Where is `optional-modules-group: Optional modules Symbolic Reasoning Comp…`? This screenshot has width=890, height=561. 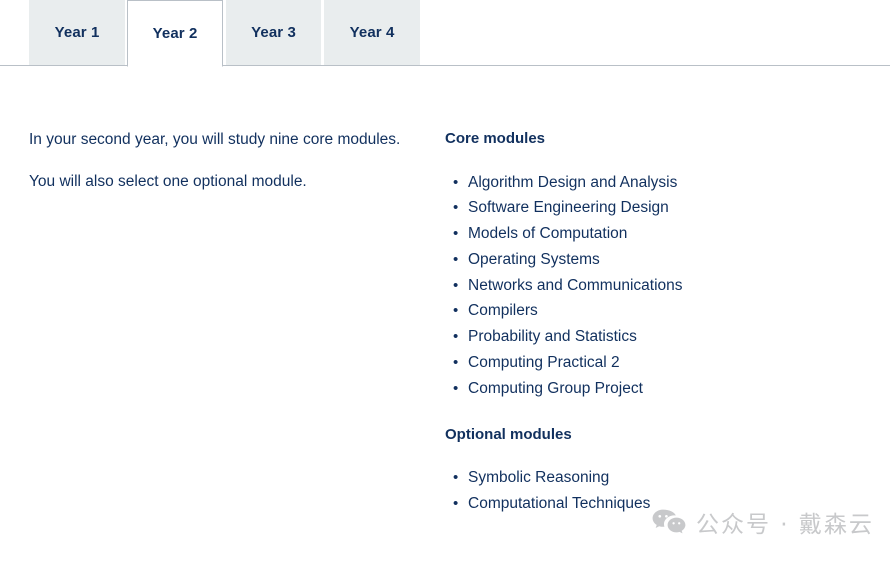
optional-modules-group: Optional modules Symbolic Reasoning Comp… is located at coordinates (655, 471).